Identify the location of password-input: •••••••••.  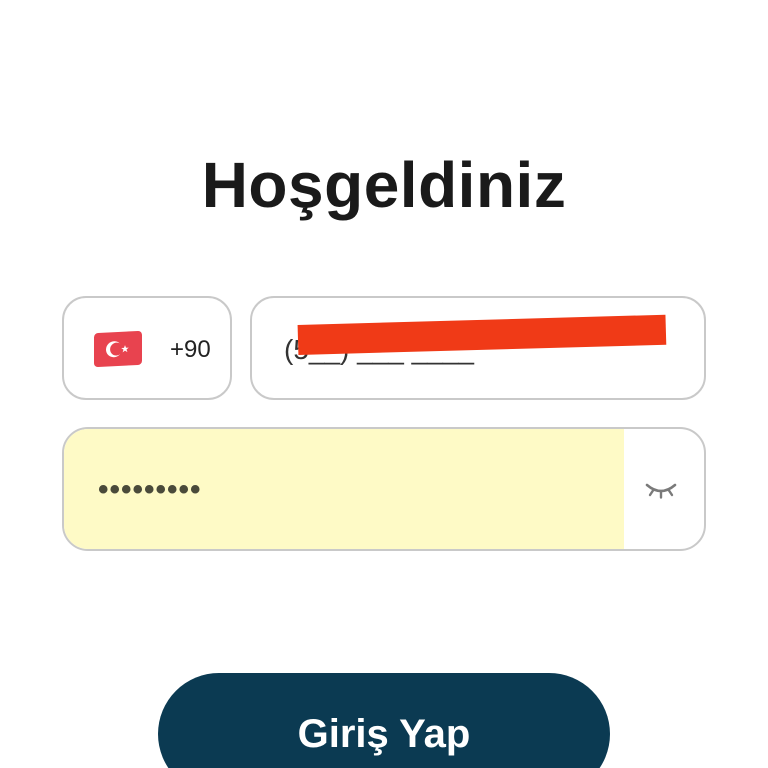
(384, 489).